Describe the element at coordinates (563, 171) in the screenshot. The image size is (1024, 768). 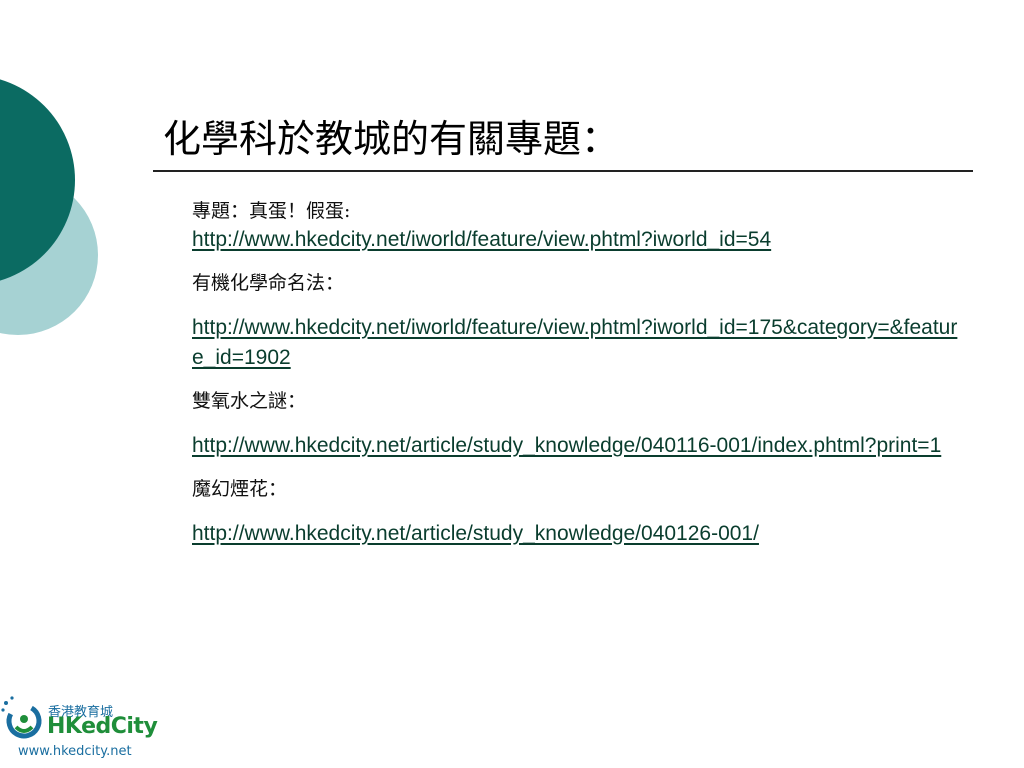
I see `title-divider` at that location.